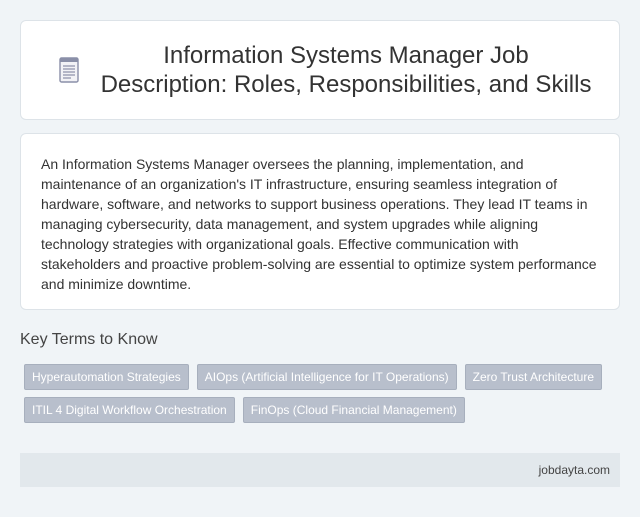 This screenshot has width=640, height=517. I want to click on footer: jobdayta.com, so click(320, 470).